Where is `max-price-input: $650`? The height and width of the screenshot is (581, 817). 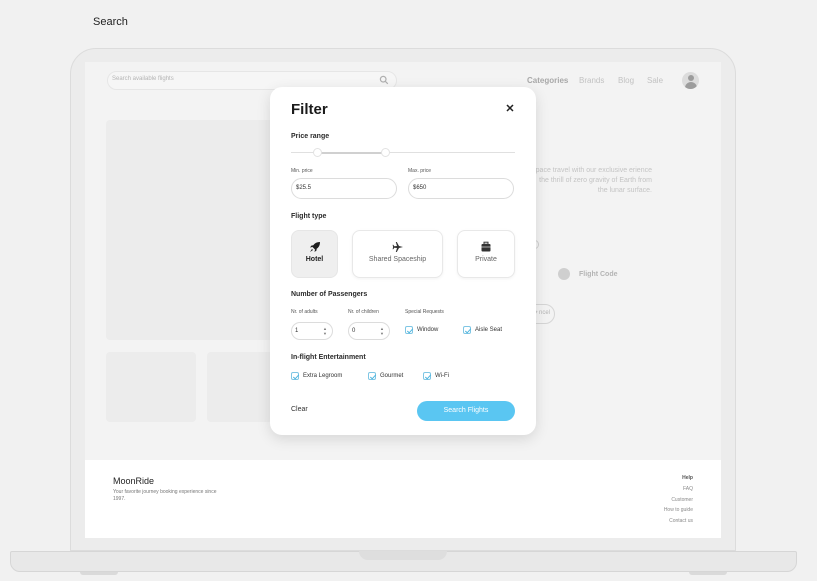 max-price-input: $650 is located at coordinates (461, 188).